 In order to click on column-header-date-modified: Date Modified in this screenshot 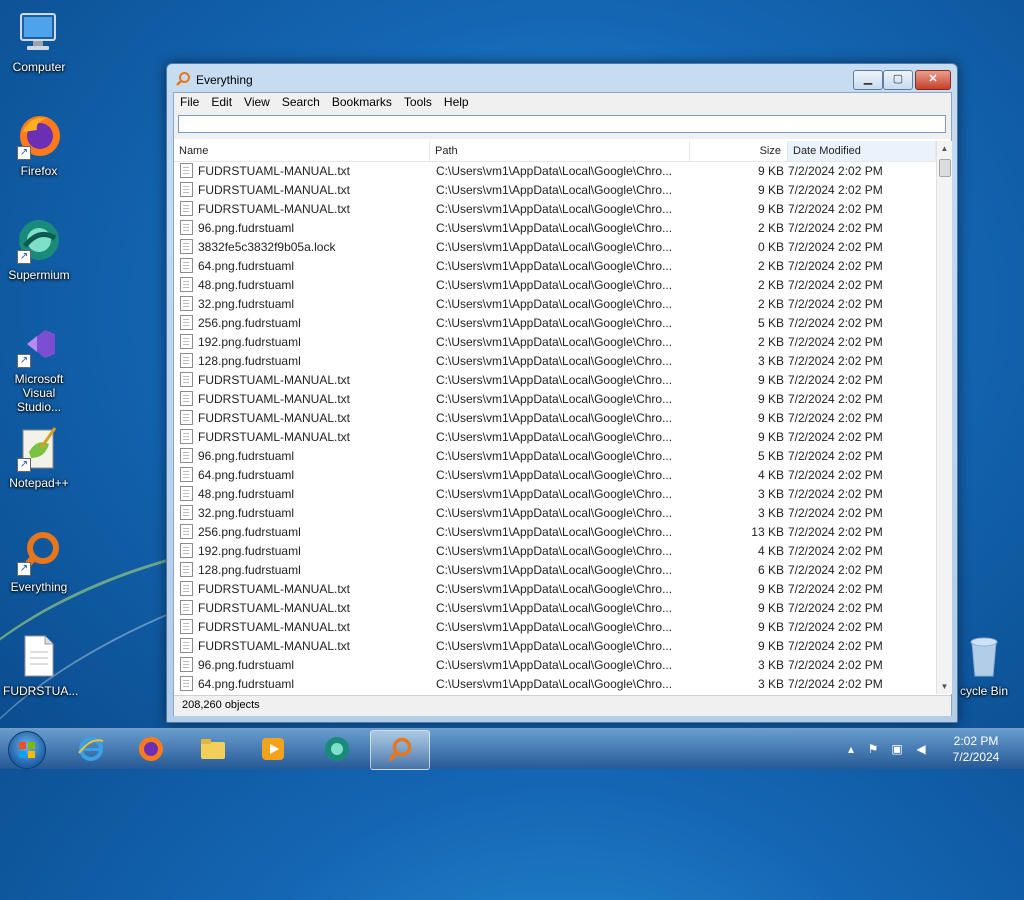, I will do `click(862, 151)`.